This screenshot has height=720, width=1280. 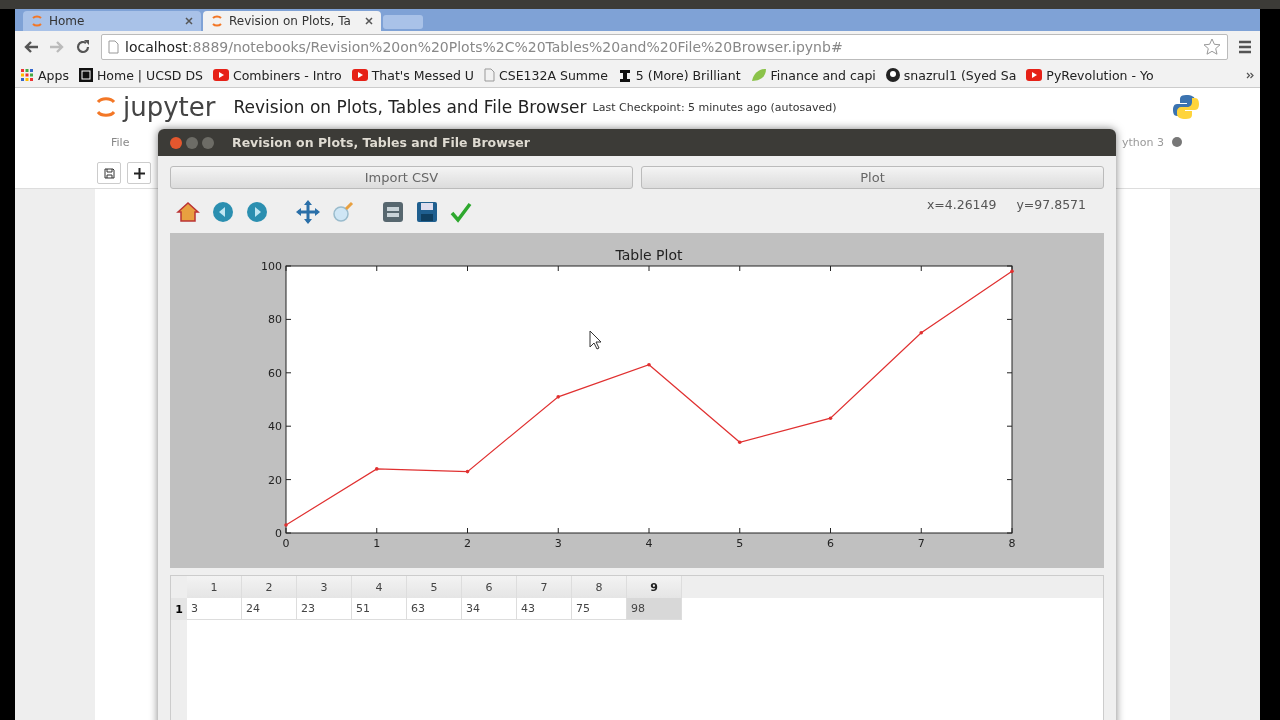 What do you see at coordinates (544, 587) in the screenshot?
I see `column-header: 7` at bounding box center [544, 587].